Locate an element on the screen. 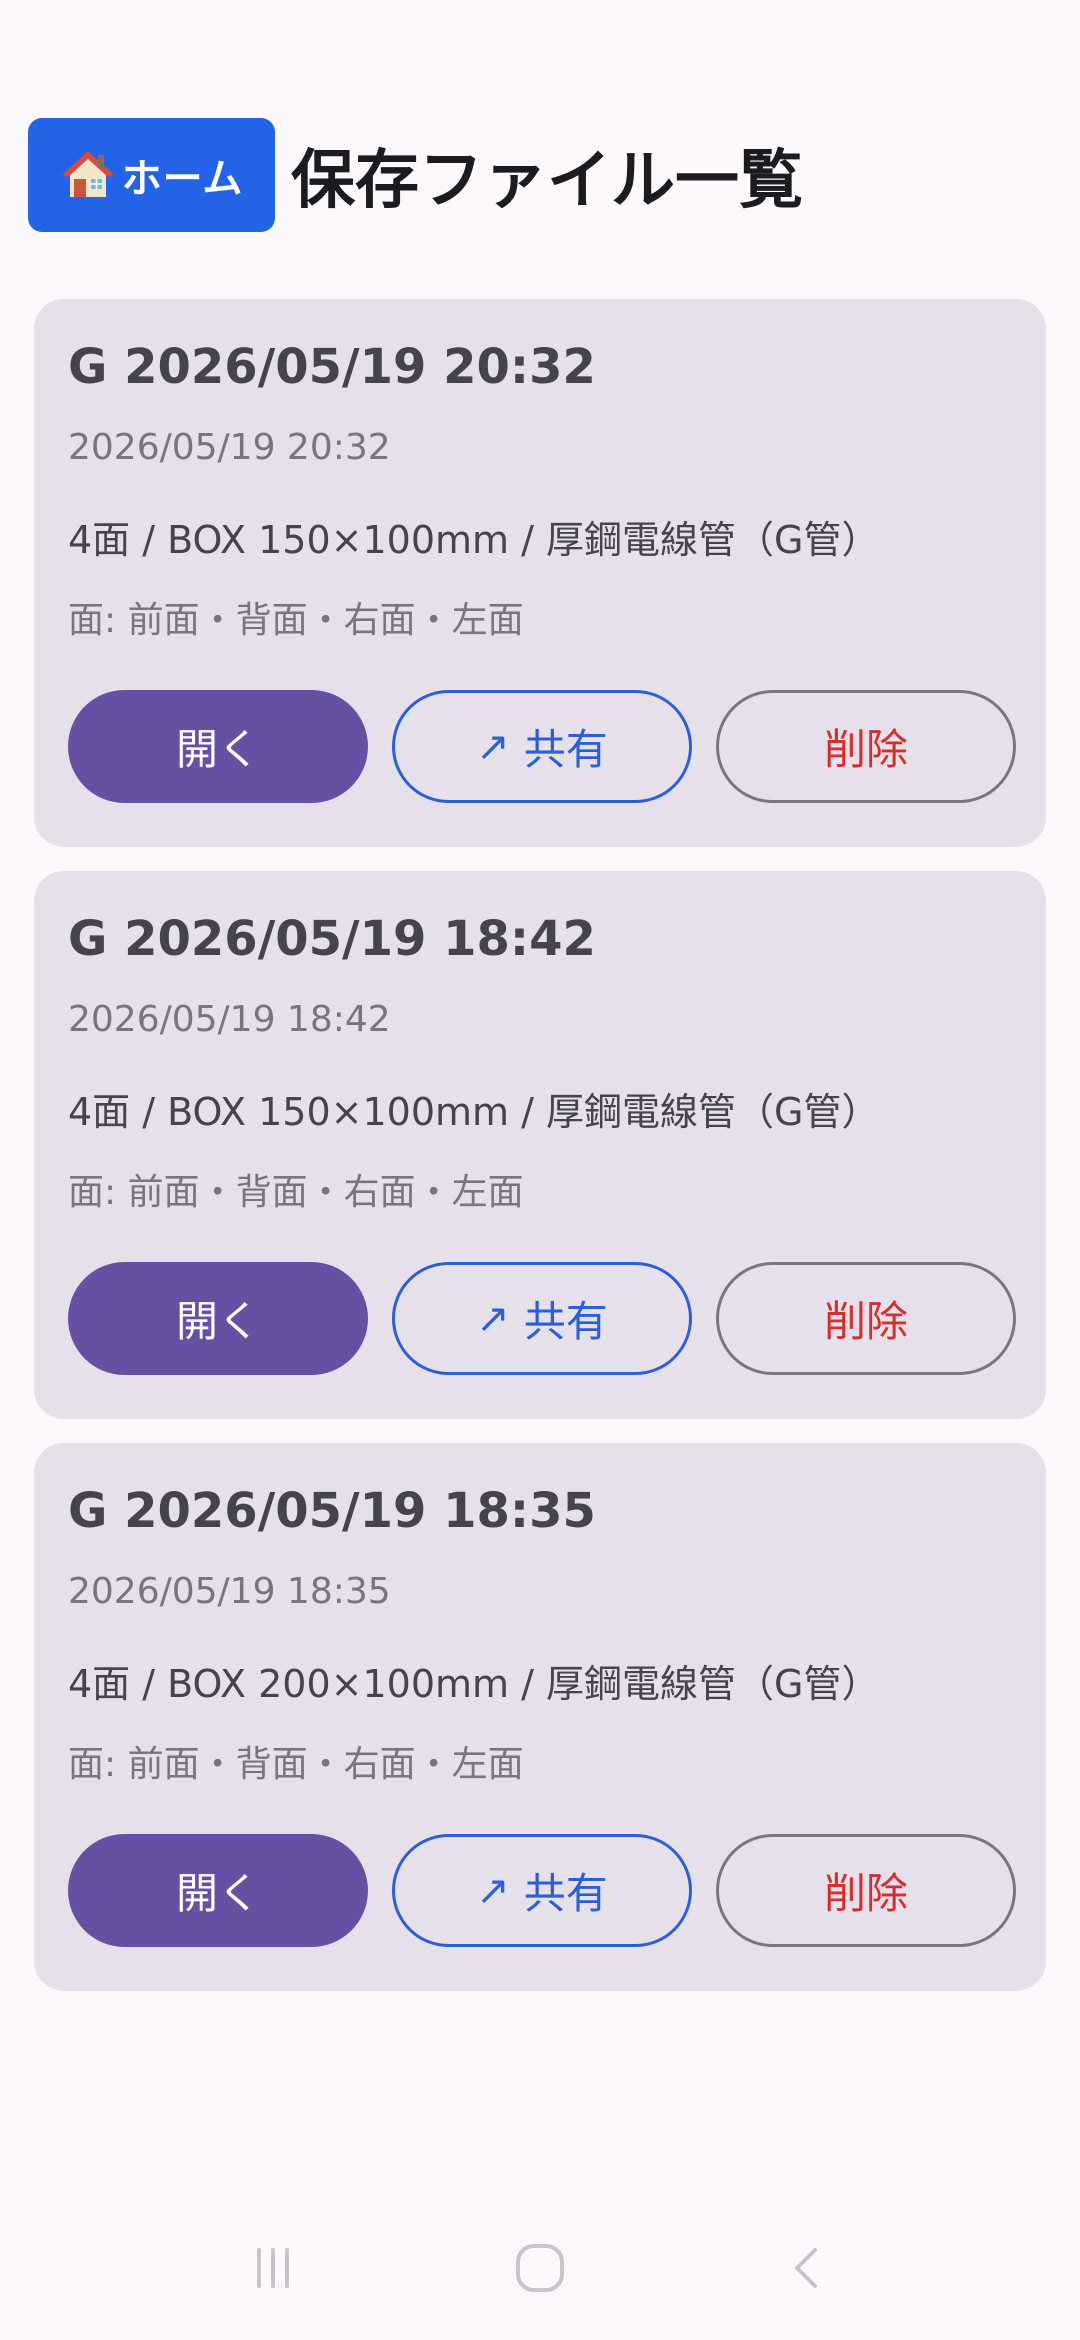  file-title: G 2026/05/19 18:35 is located at coordinates (332, 1511).